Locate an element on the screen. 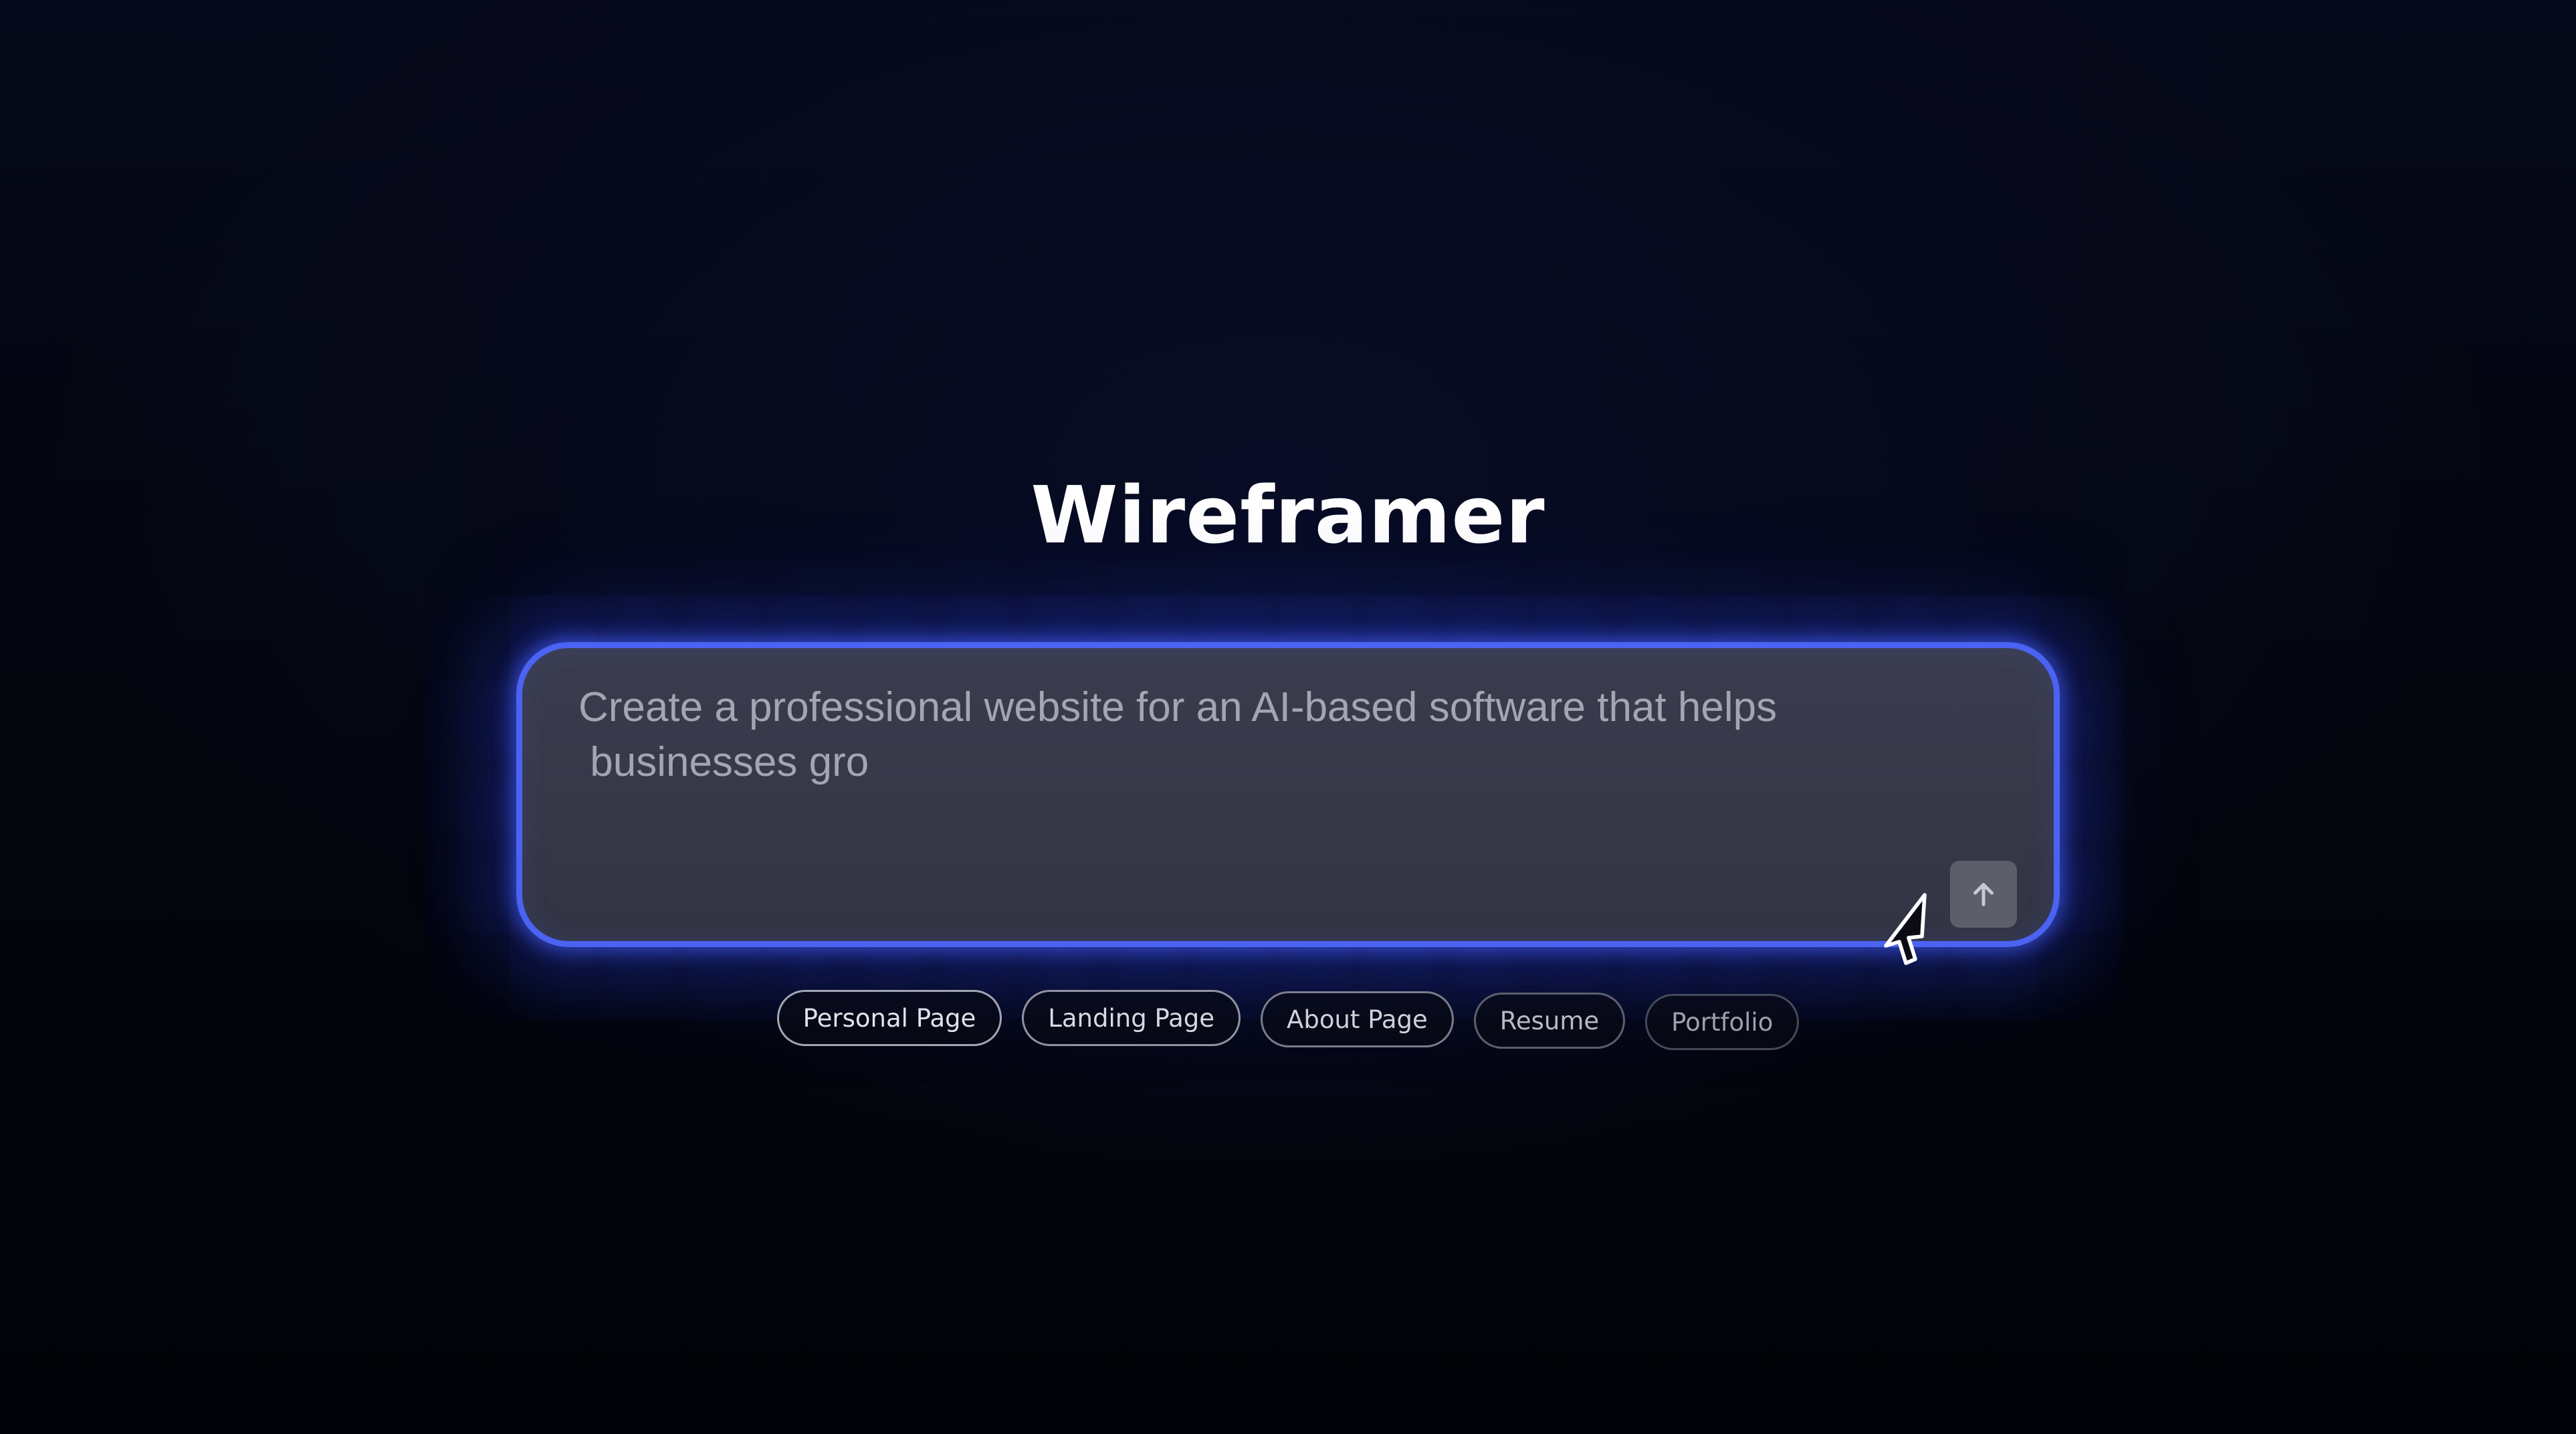 This screenshot has width=2576, height=1434. arrow-up-icon is located at coordinates (1984, 894).